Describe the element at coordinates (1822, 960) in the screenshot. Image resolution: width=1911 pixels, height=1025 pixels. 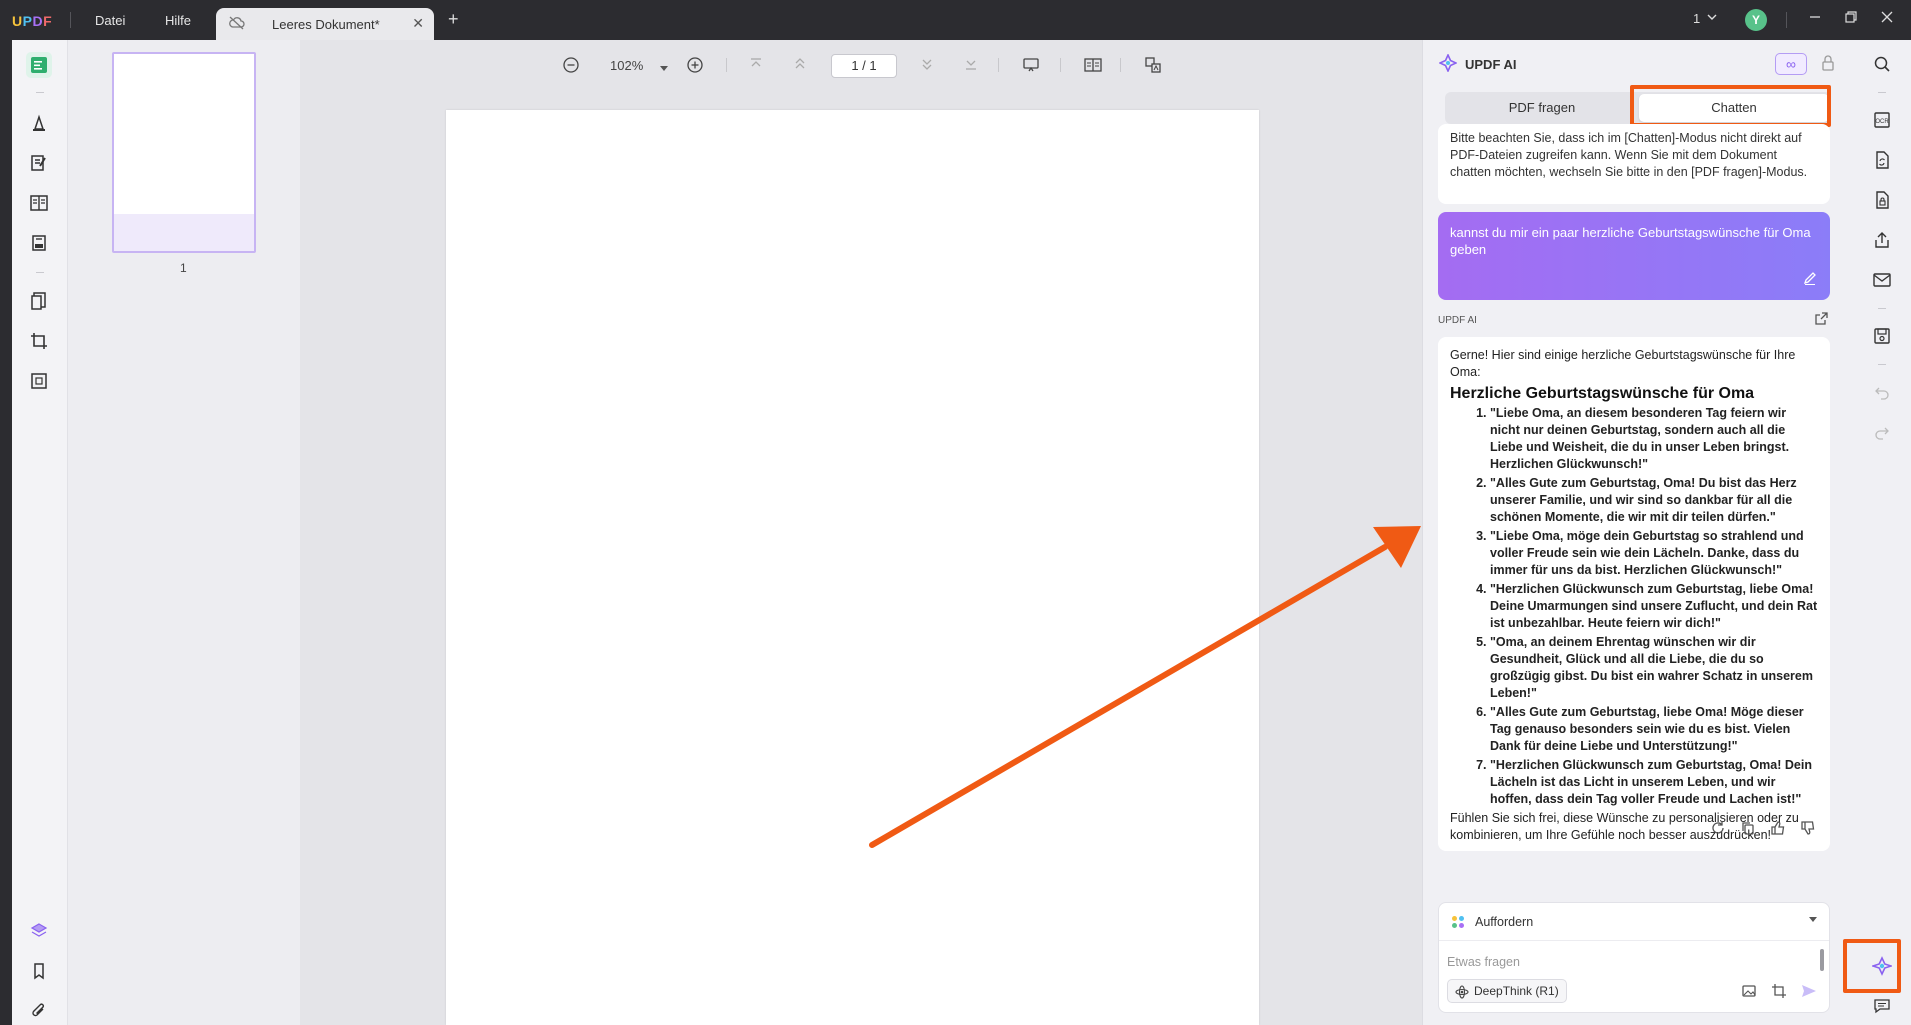
I see `input-scrollbar` at that location.